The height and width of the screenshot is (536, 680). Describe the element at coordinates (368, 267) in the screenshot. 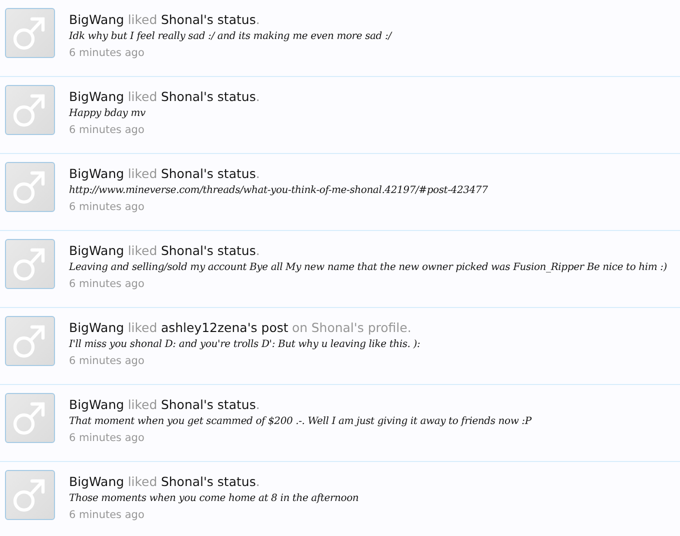

I see `status-snippet: Leaving and selling/sold my account Bye all My new name that the new owner picked was Fusion_Ripper Be nice to him :)` at that location.